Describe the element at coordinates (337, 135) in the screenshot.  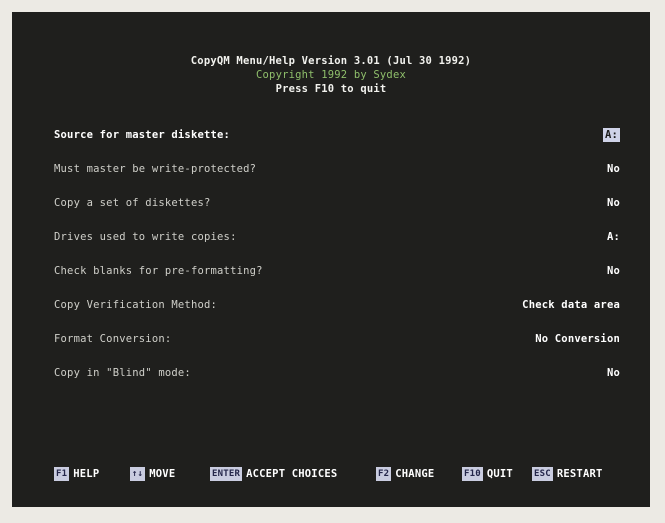
I see `setting-row-source-master: Source for master diskette: A:` at that location.